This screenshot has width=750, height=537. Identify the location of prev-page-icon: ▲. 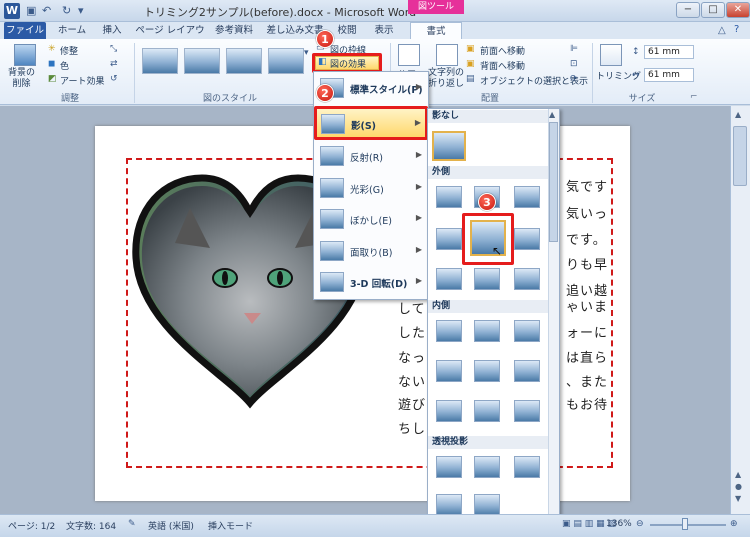
(738, 474).